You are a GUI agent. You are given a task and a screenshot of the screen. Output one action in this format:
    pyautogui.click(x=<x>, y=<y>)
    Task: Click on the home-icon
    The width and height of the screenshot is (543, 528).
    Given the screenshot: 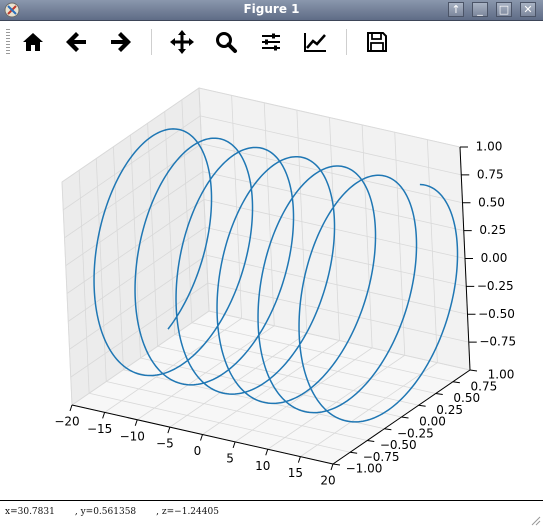 What is the action you would take?
    pyautogui.click(x=33, y=42)
    